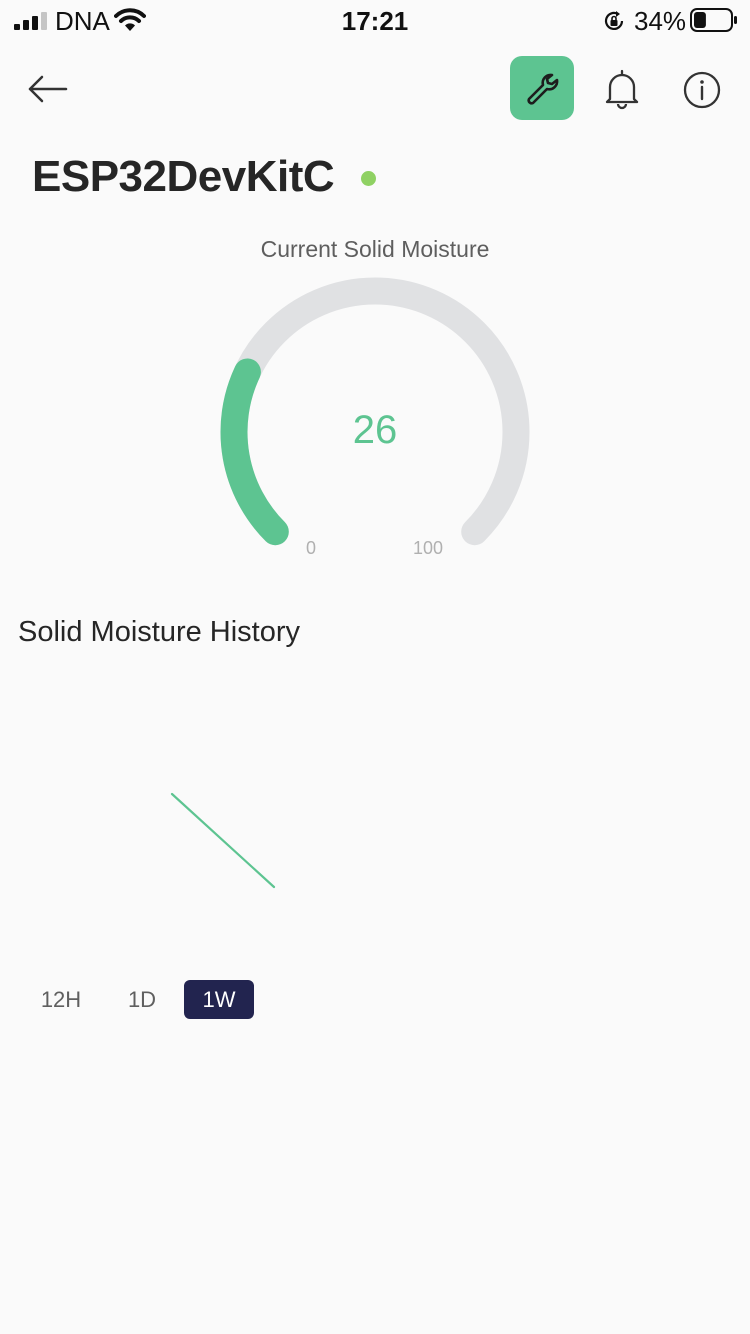  What do you see at coordinates (375, 430) in the screenshot?
I see `gauge-value: 26` at bounding box center [375, 430].